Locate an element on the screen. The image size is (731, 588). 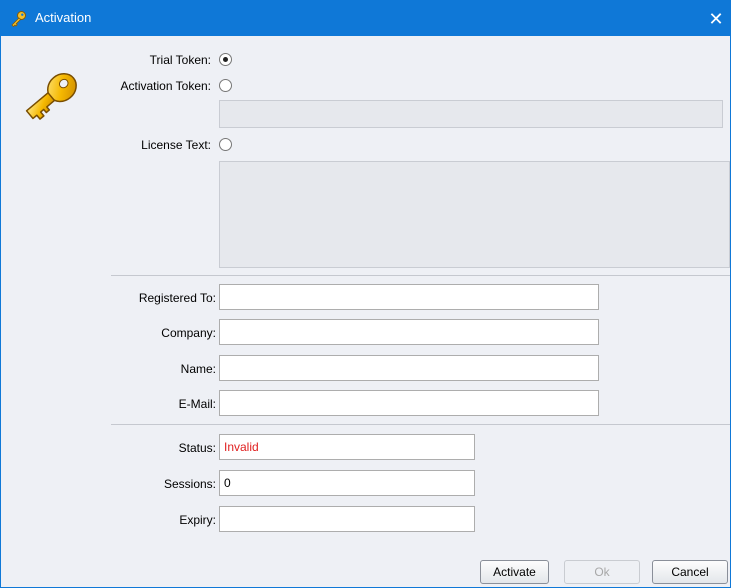
company-label: Company: is located at coordinates (188, 333).